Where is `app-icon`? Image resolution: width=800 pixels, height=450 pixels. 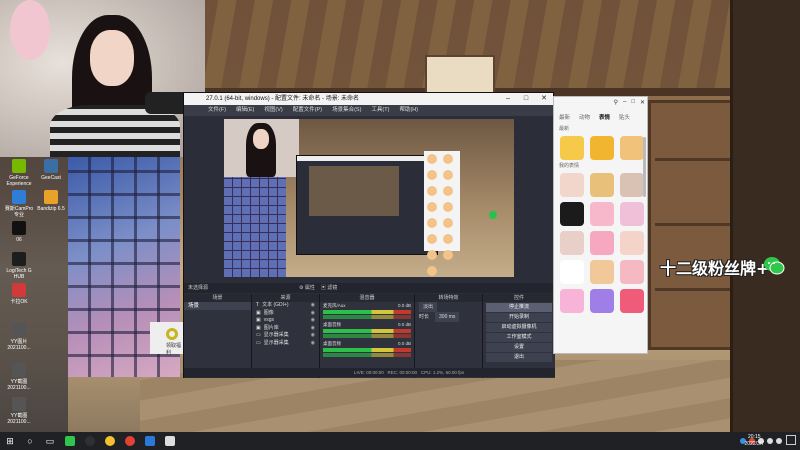 app-icon is located at coordinates (51, 166).